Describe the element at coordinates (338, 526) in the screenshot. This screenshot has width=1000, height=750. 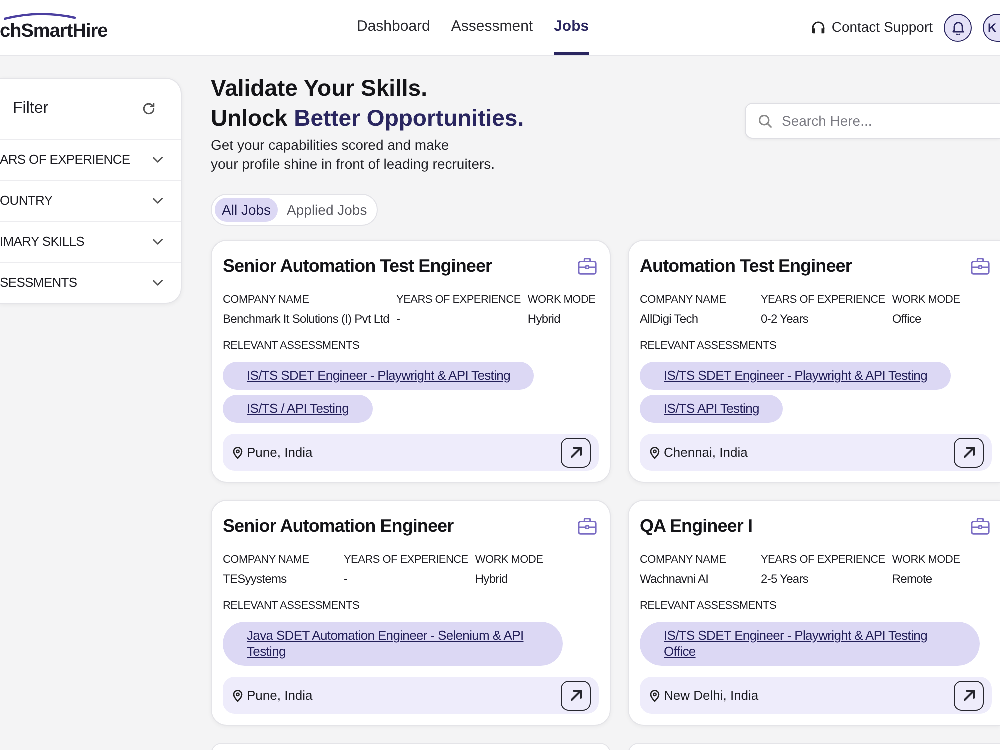
I see `job-title: Senior Automation Engineer` at that location.